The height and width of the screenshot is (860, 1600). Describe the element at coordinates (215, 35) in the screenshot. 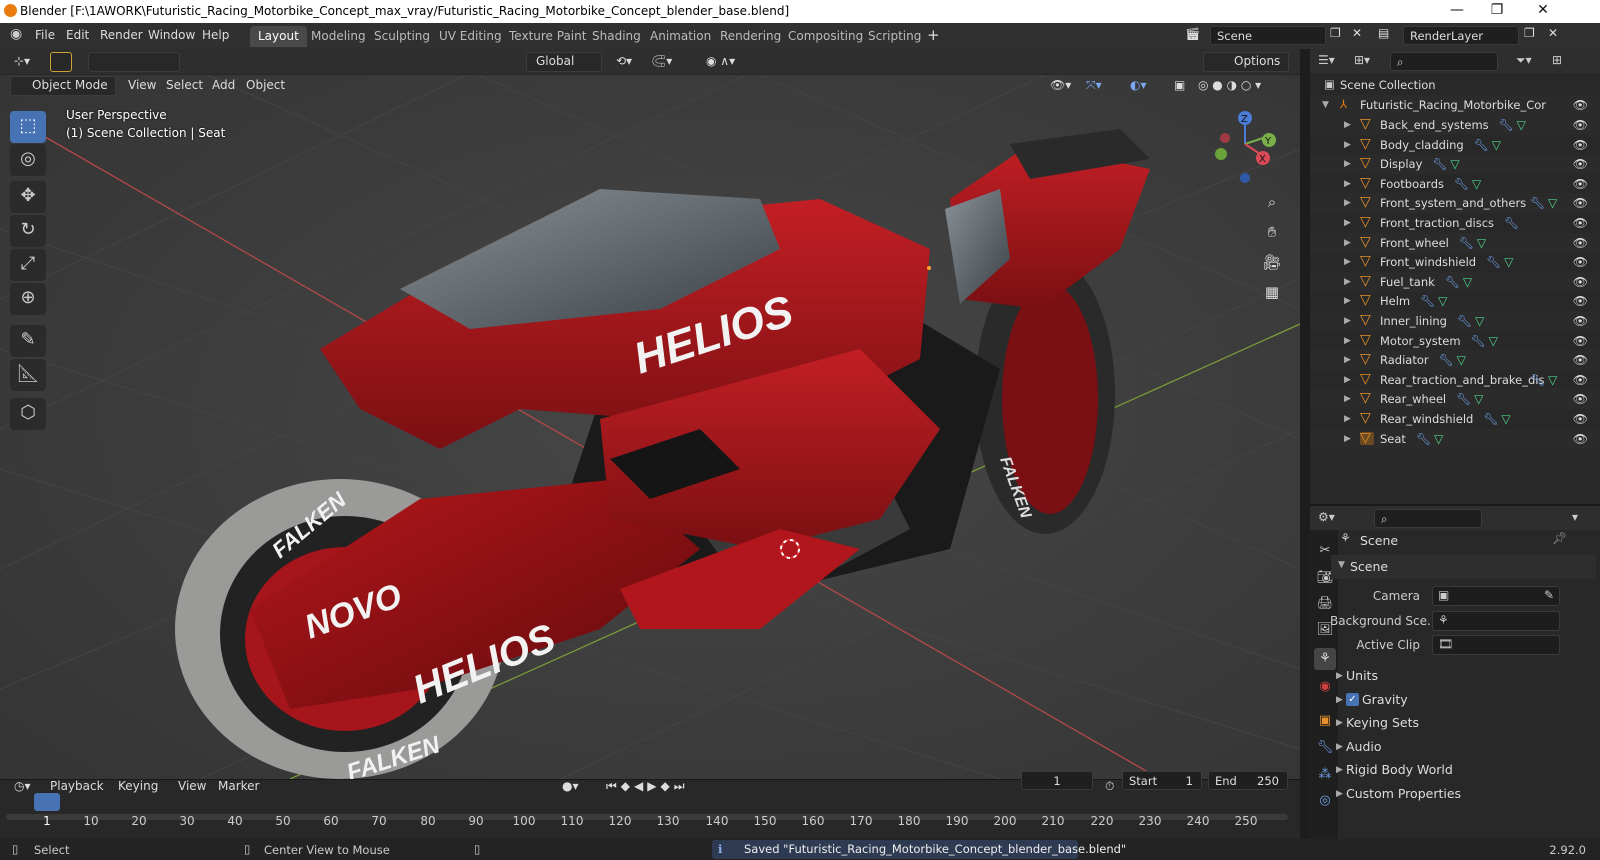

I see `menu-help: Help` at that location.